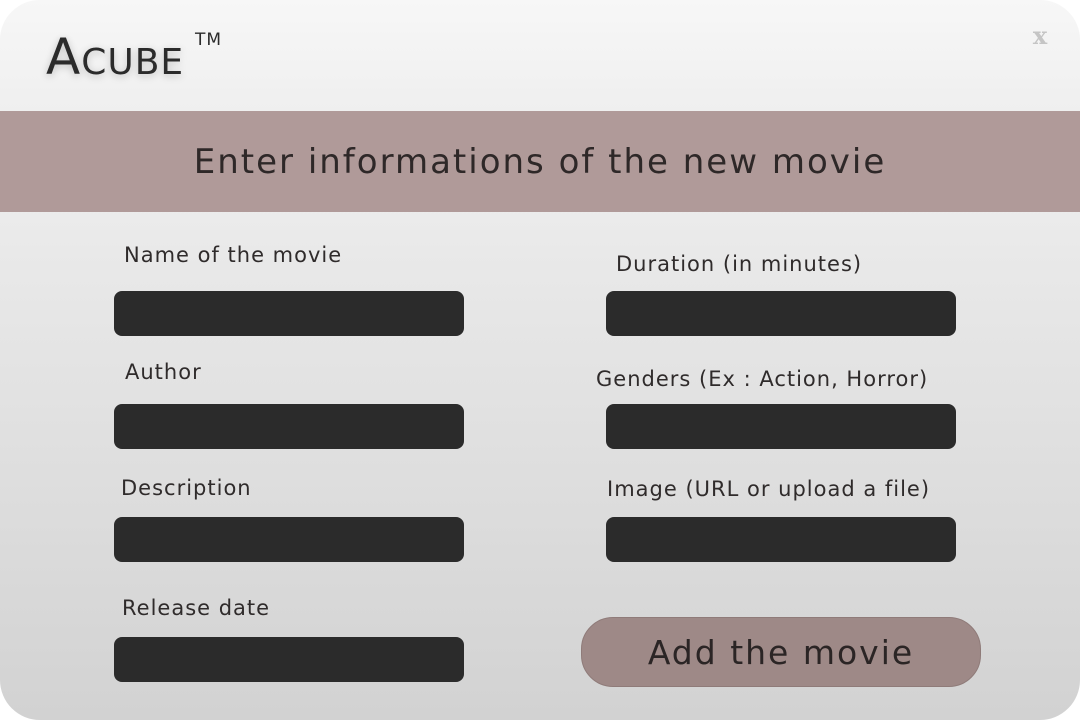 Image resolution: width=1080 pixels, height=720 pixels. I want to click on release-date-label: Release date, so click(196, 608).